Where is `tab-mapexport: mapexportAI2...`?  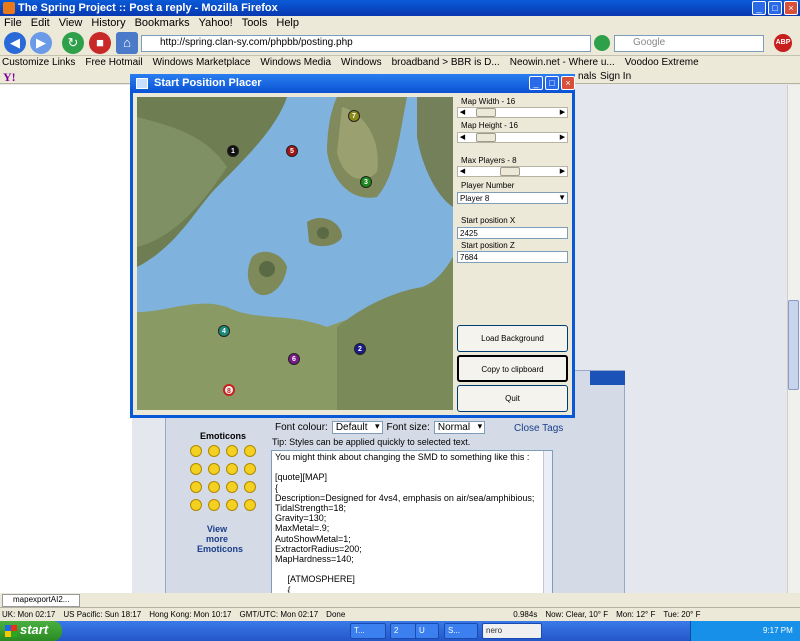 tab-mapexport: mapexportAI2... is located at coordinates (41, 600).